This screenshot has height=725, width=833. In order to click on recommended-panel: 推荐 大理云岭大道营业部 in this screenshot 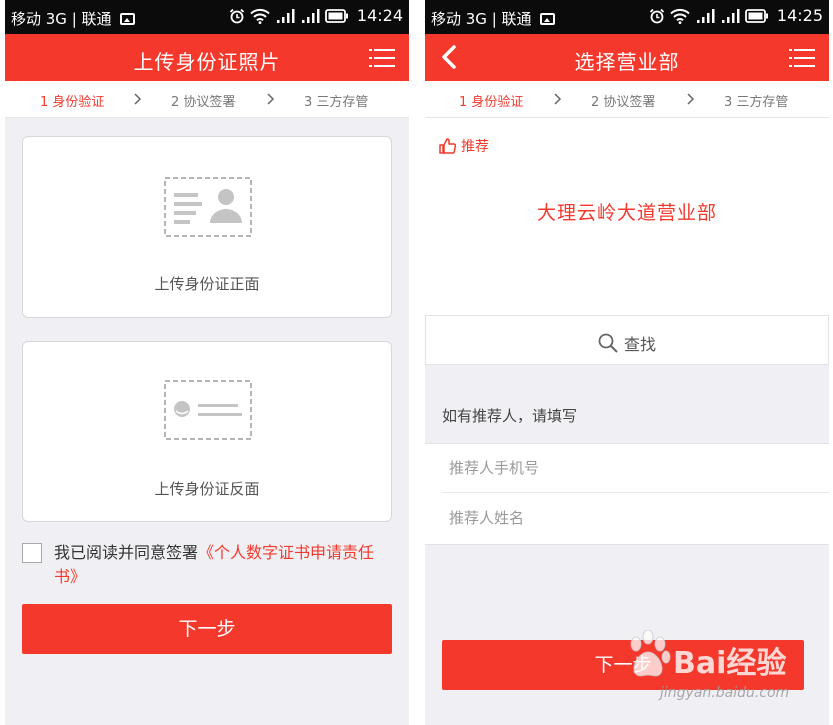, I will do `click(627, 216)`.